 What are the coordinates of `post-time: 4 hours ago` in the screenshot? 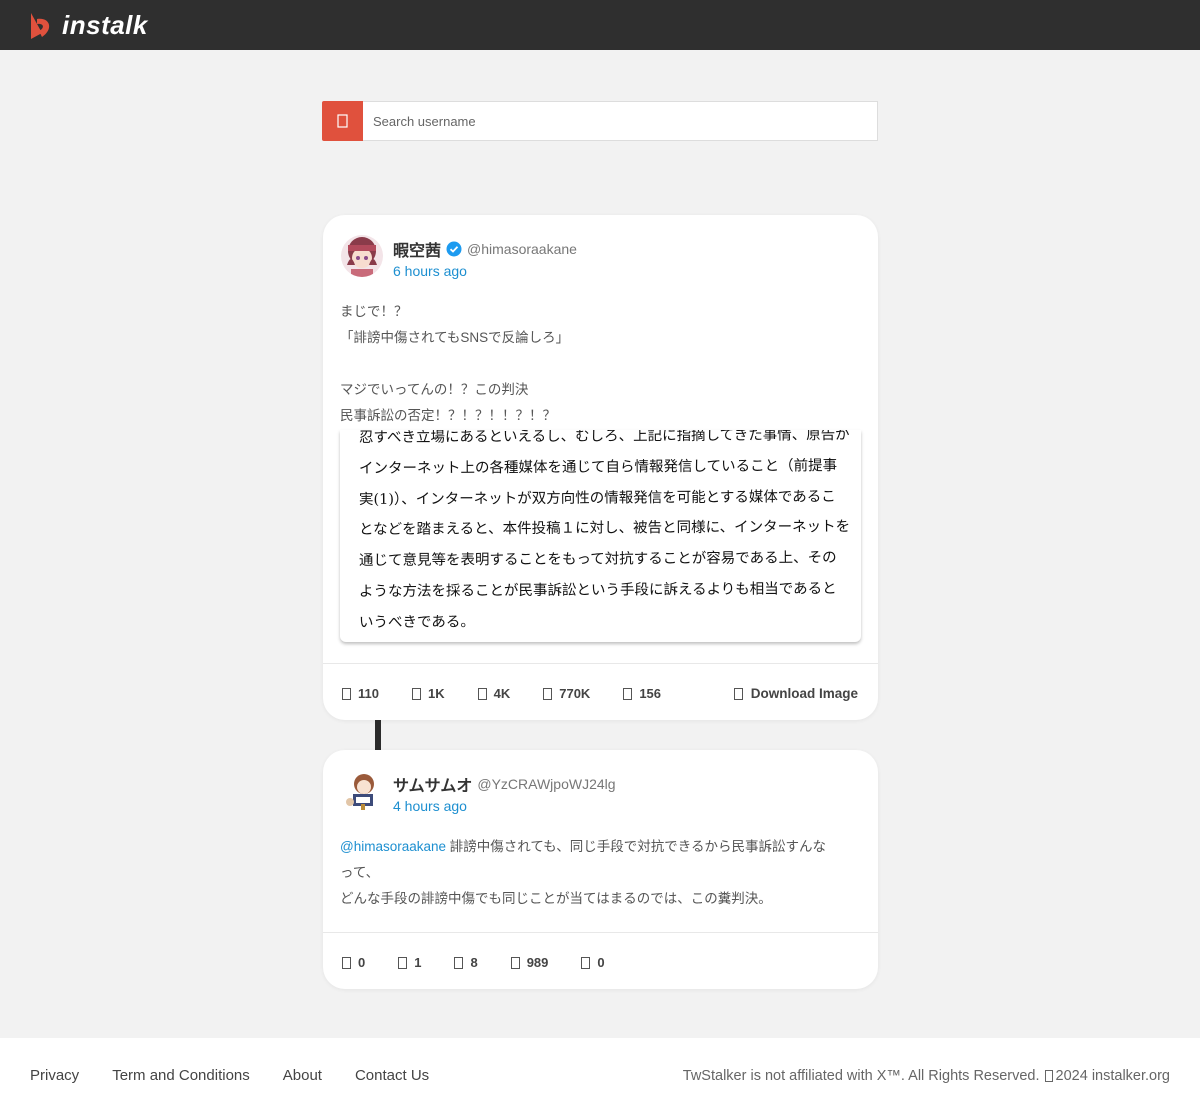 It's located at (430, 806).